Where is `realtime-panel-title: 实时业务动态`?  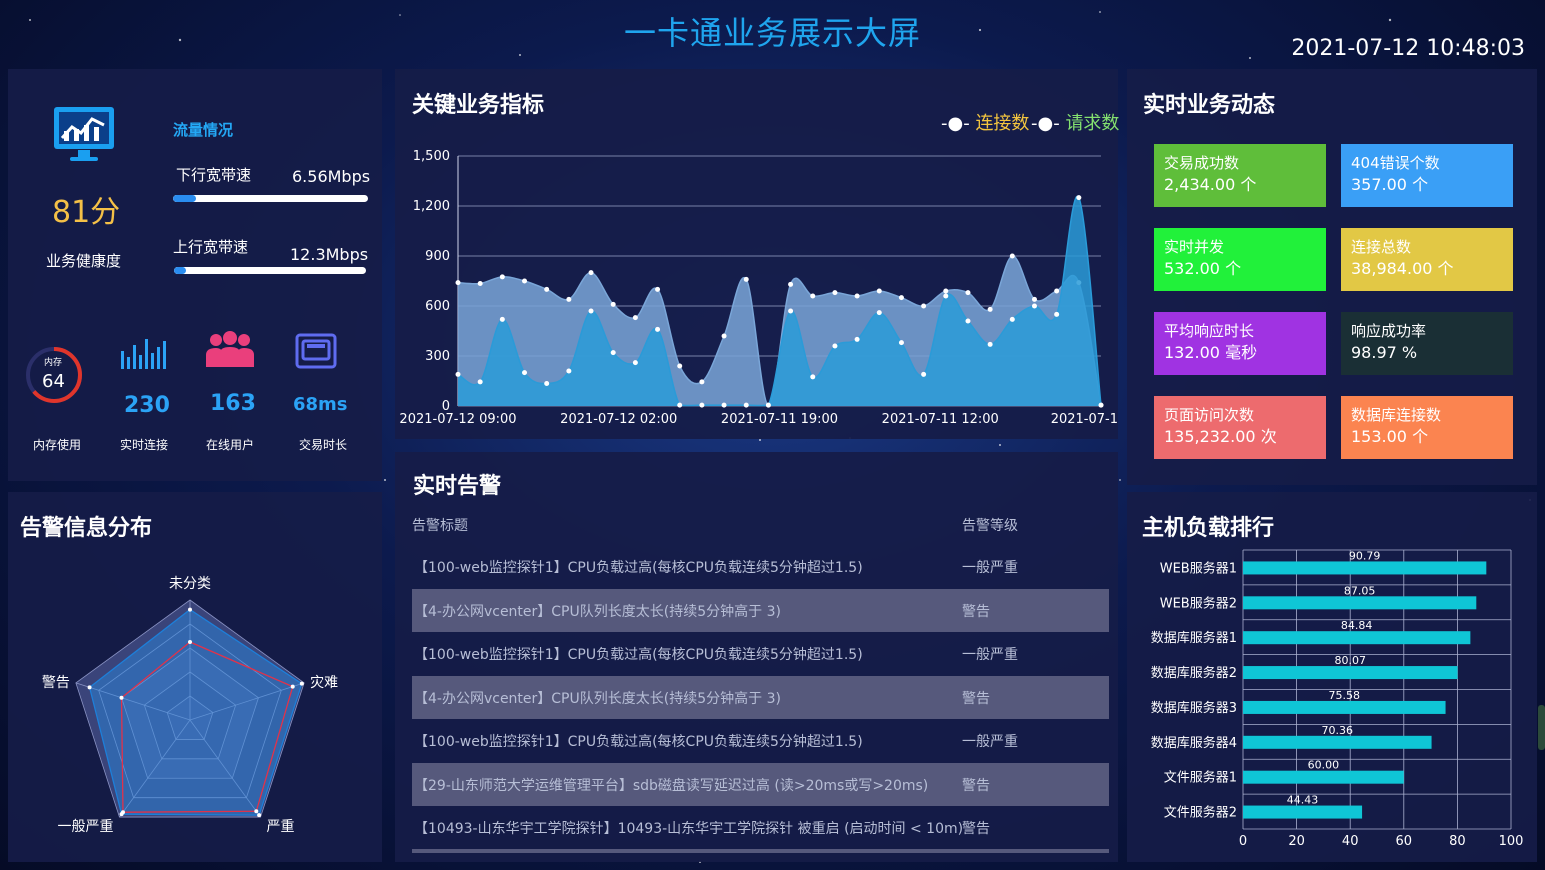
realtime-panel-title: 实时业务动态 is located at coordinates (1209, 105).